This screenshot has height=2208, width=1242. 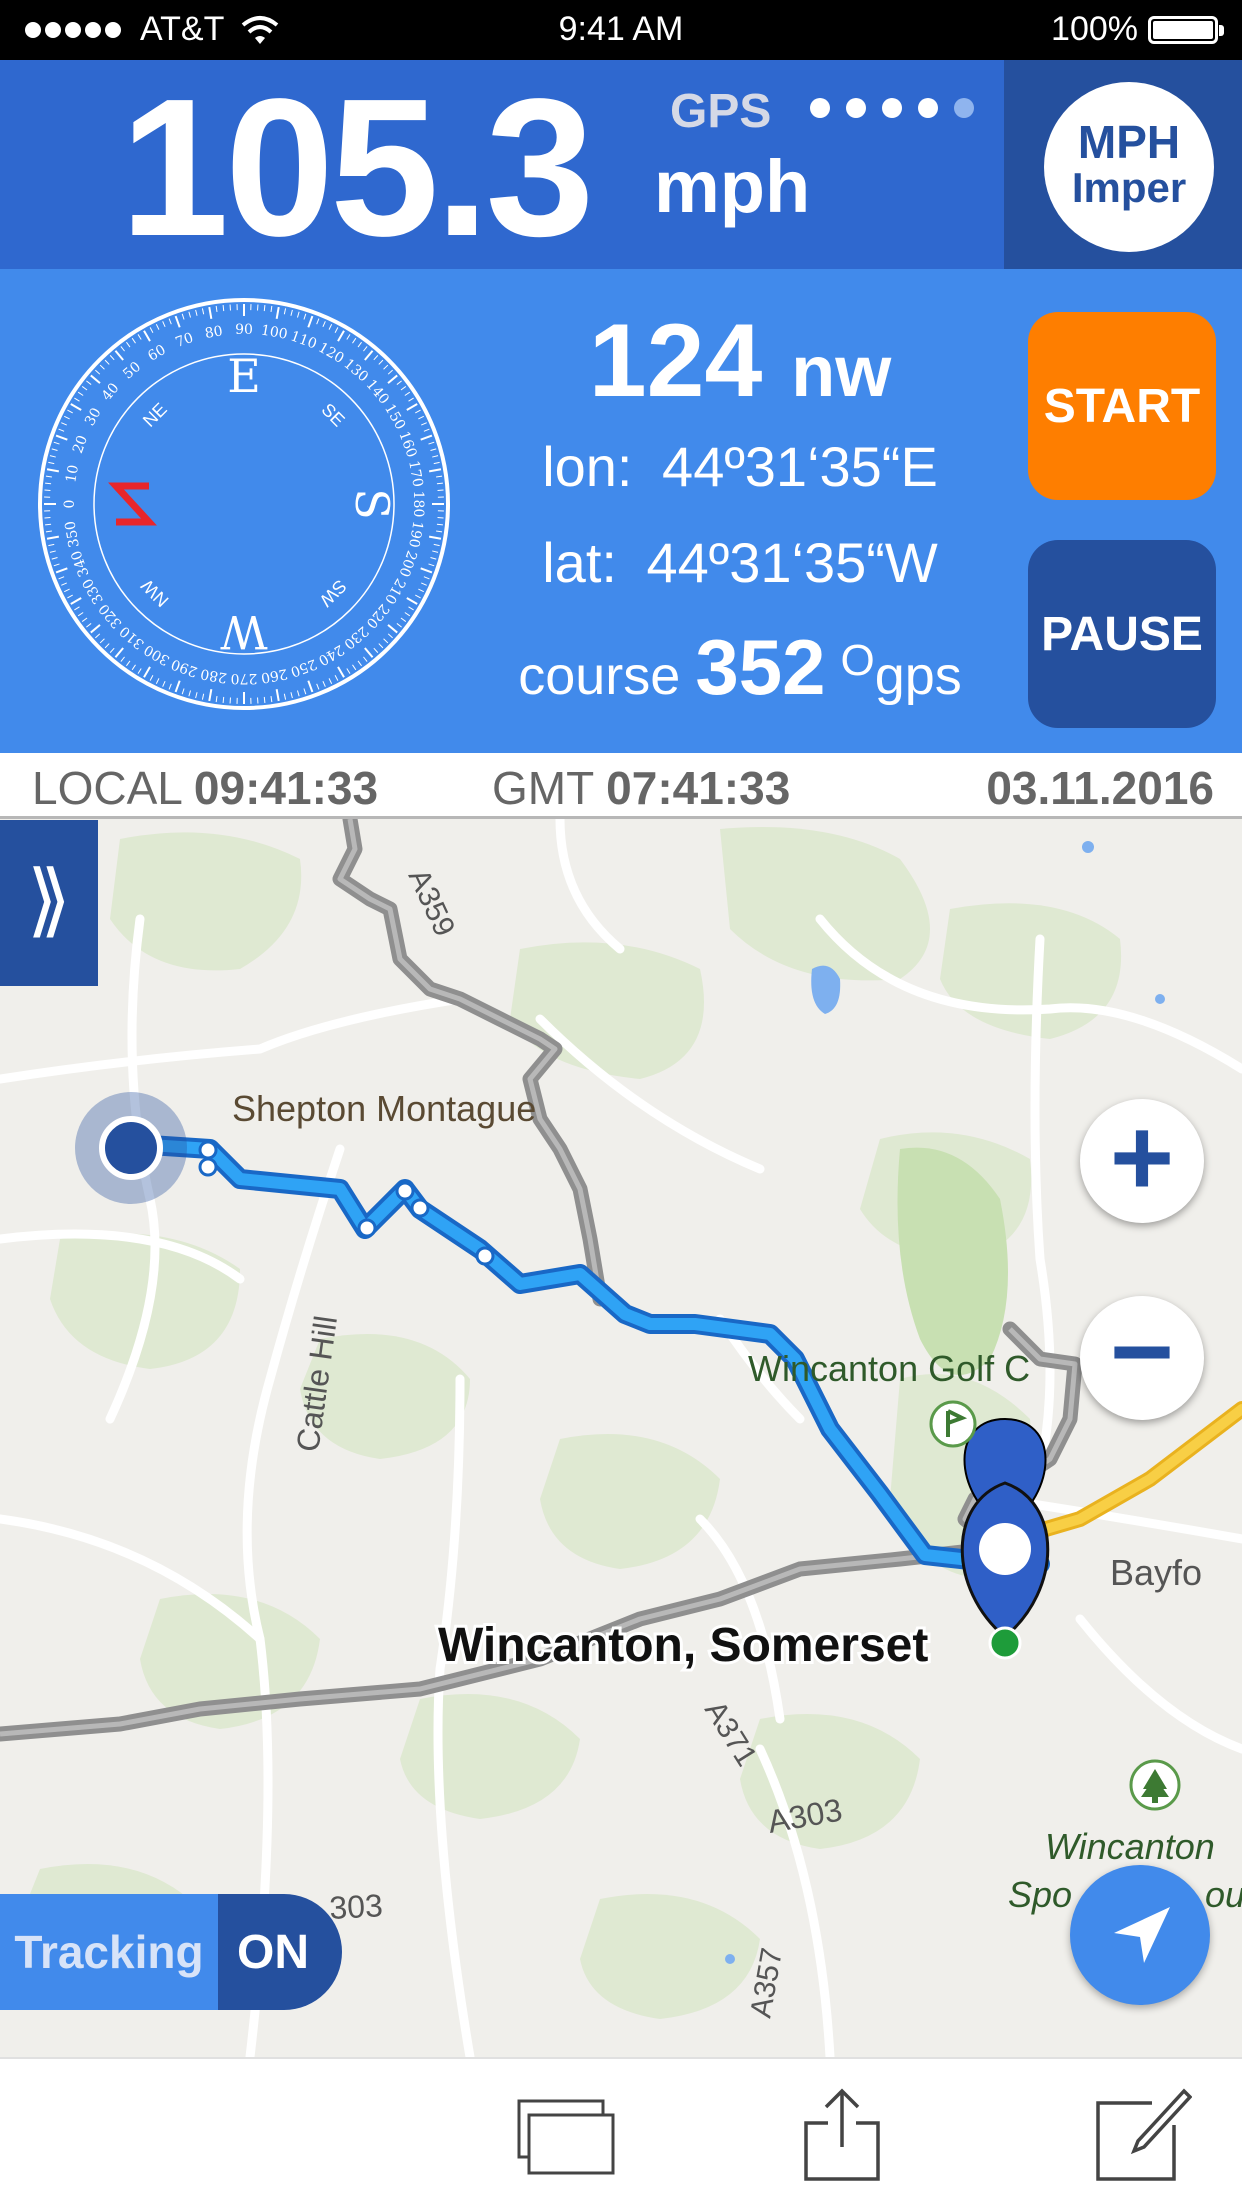 What do you see at coordinates (131, 1148) in the screenshot?
I see `current-location-dot` at bounding box center [131, 1148].